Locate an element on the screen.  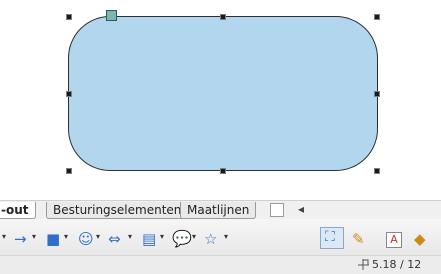
resize-handle-top-center is located at coordinates (223, 17).